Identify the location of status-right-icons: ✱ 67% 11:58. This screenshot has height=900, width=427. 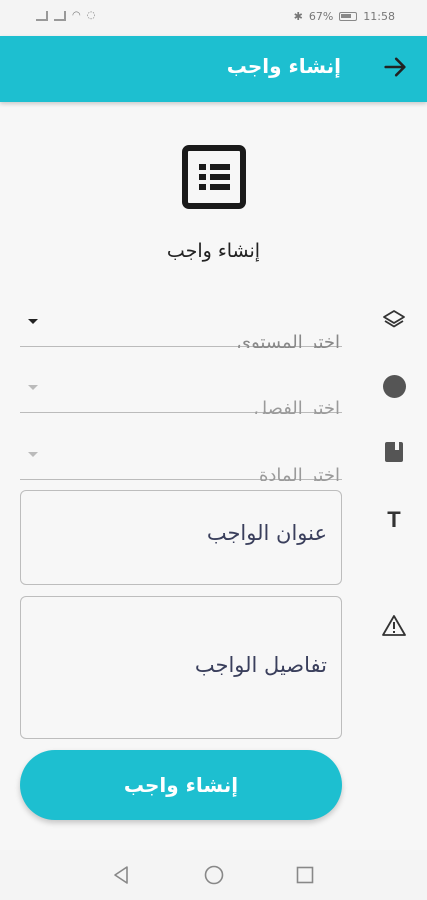
(344, 16).